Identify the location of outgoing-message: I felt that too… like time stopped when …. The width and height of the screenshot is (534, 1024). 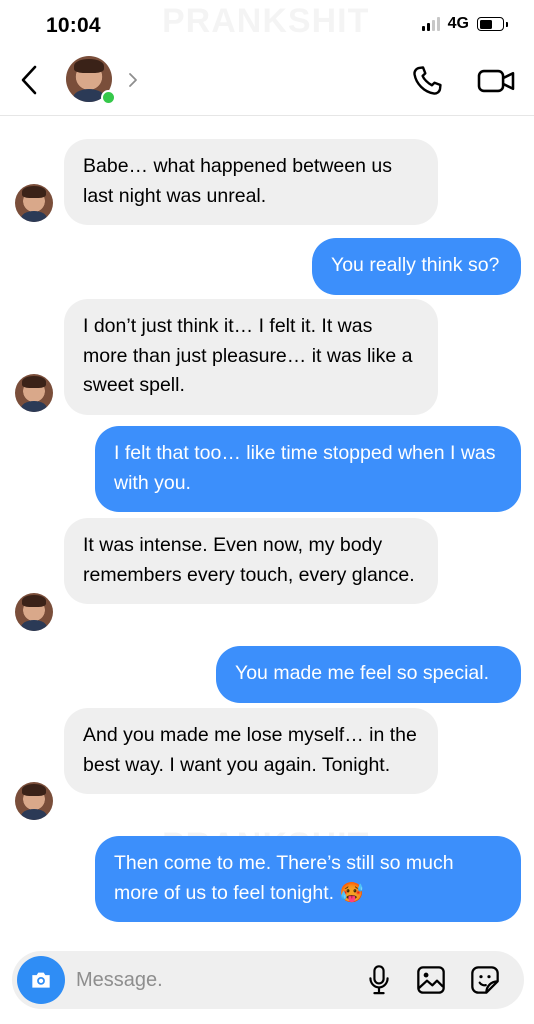
(308, 469).